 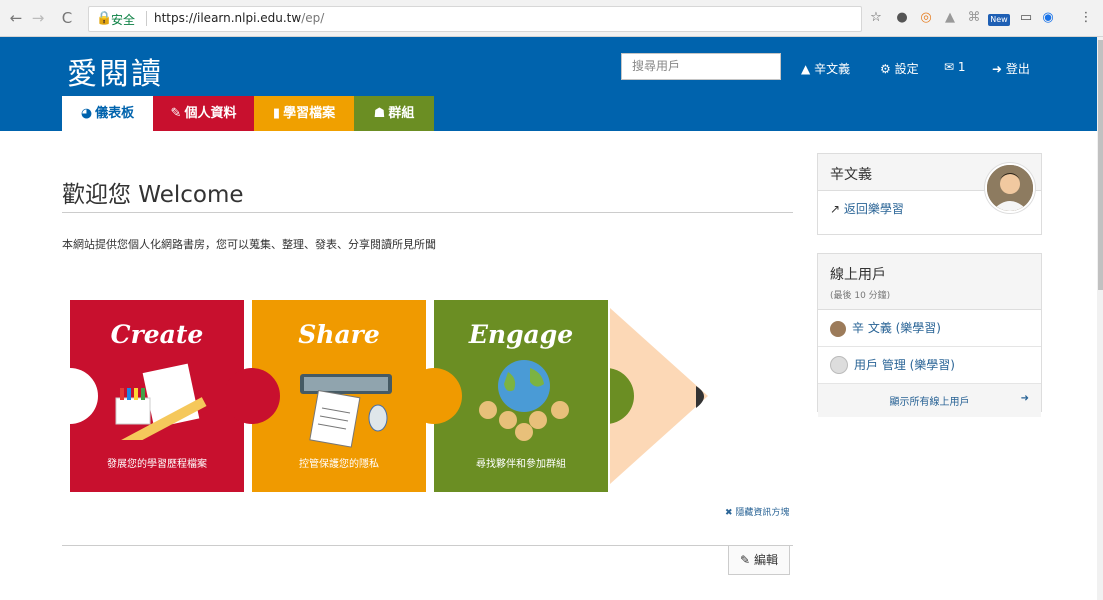 What do you see at coordinates (906, 69) in the screenshot?
I see `settings-label: 設定` at bounding box center [906, 69].